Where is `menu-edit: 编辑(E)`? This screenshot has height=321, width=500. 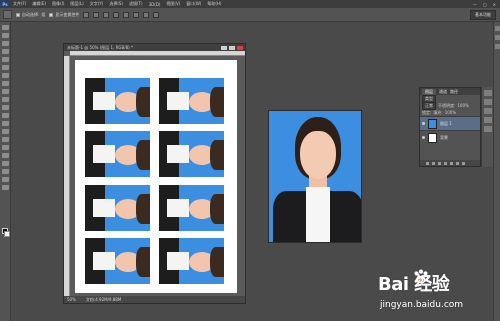
menu-edit: 编辑(E) is located at coordinates (39, 4).